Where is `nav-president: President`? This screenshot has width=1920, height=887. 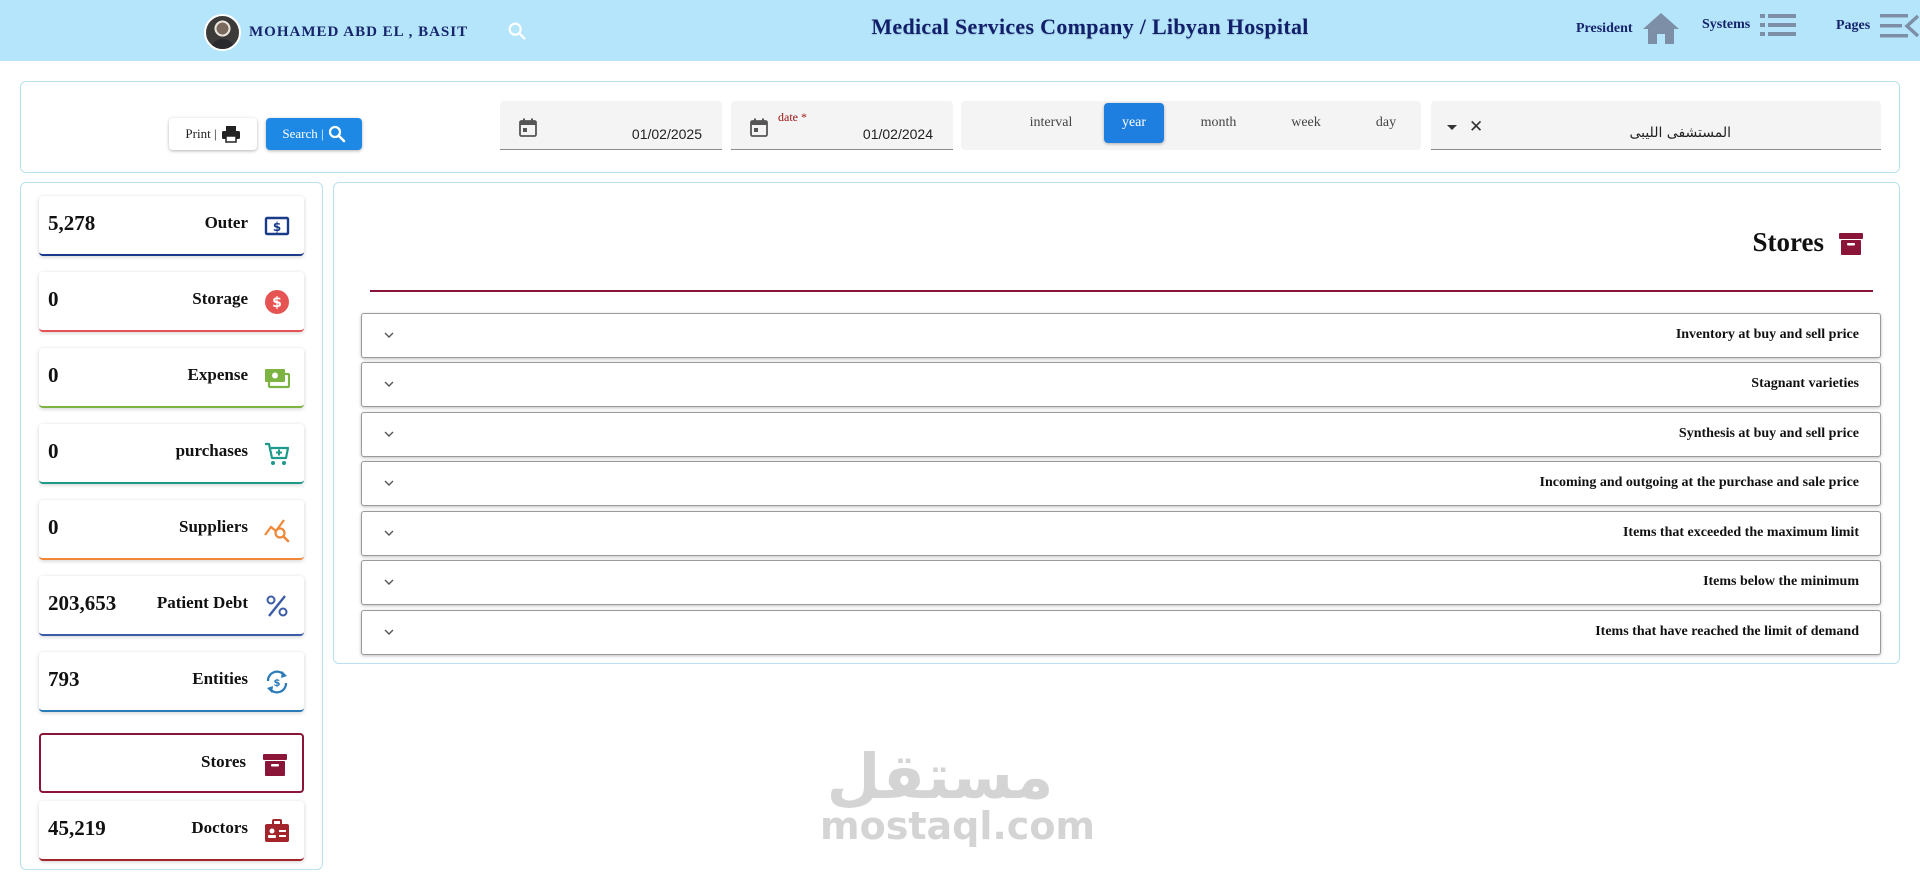
nav-president: President is located at coordinates (1628, 29).